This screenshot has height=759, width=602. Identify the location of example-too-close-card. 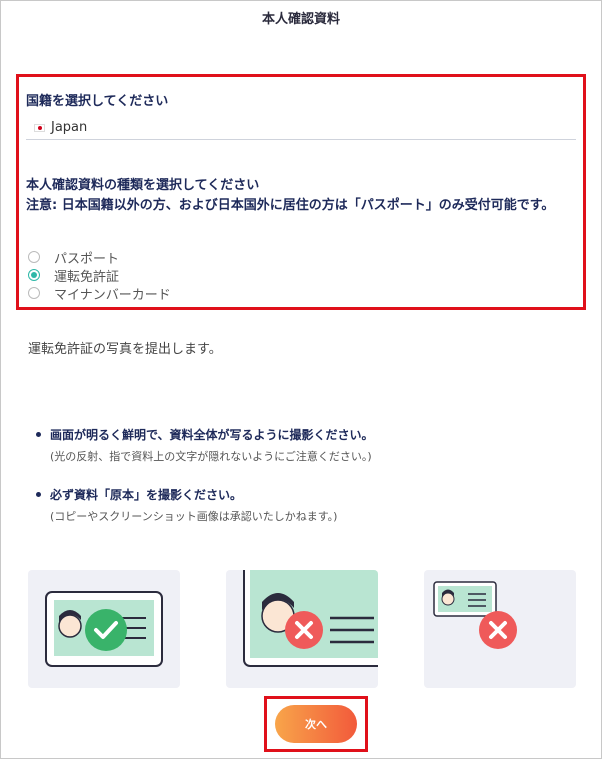
(302, 629).